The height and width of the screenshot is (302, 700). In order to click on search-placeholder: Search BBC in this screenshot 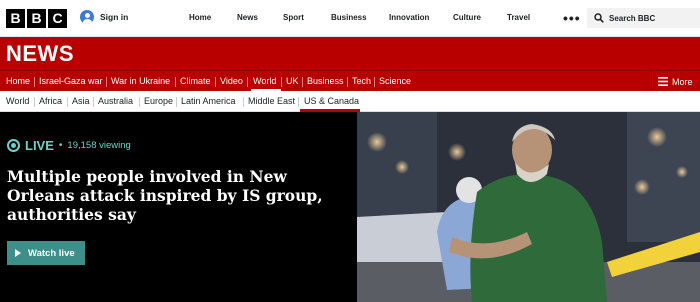, I will do `click(632, 18)`.